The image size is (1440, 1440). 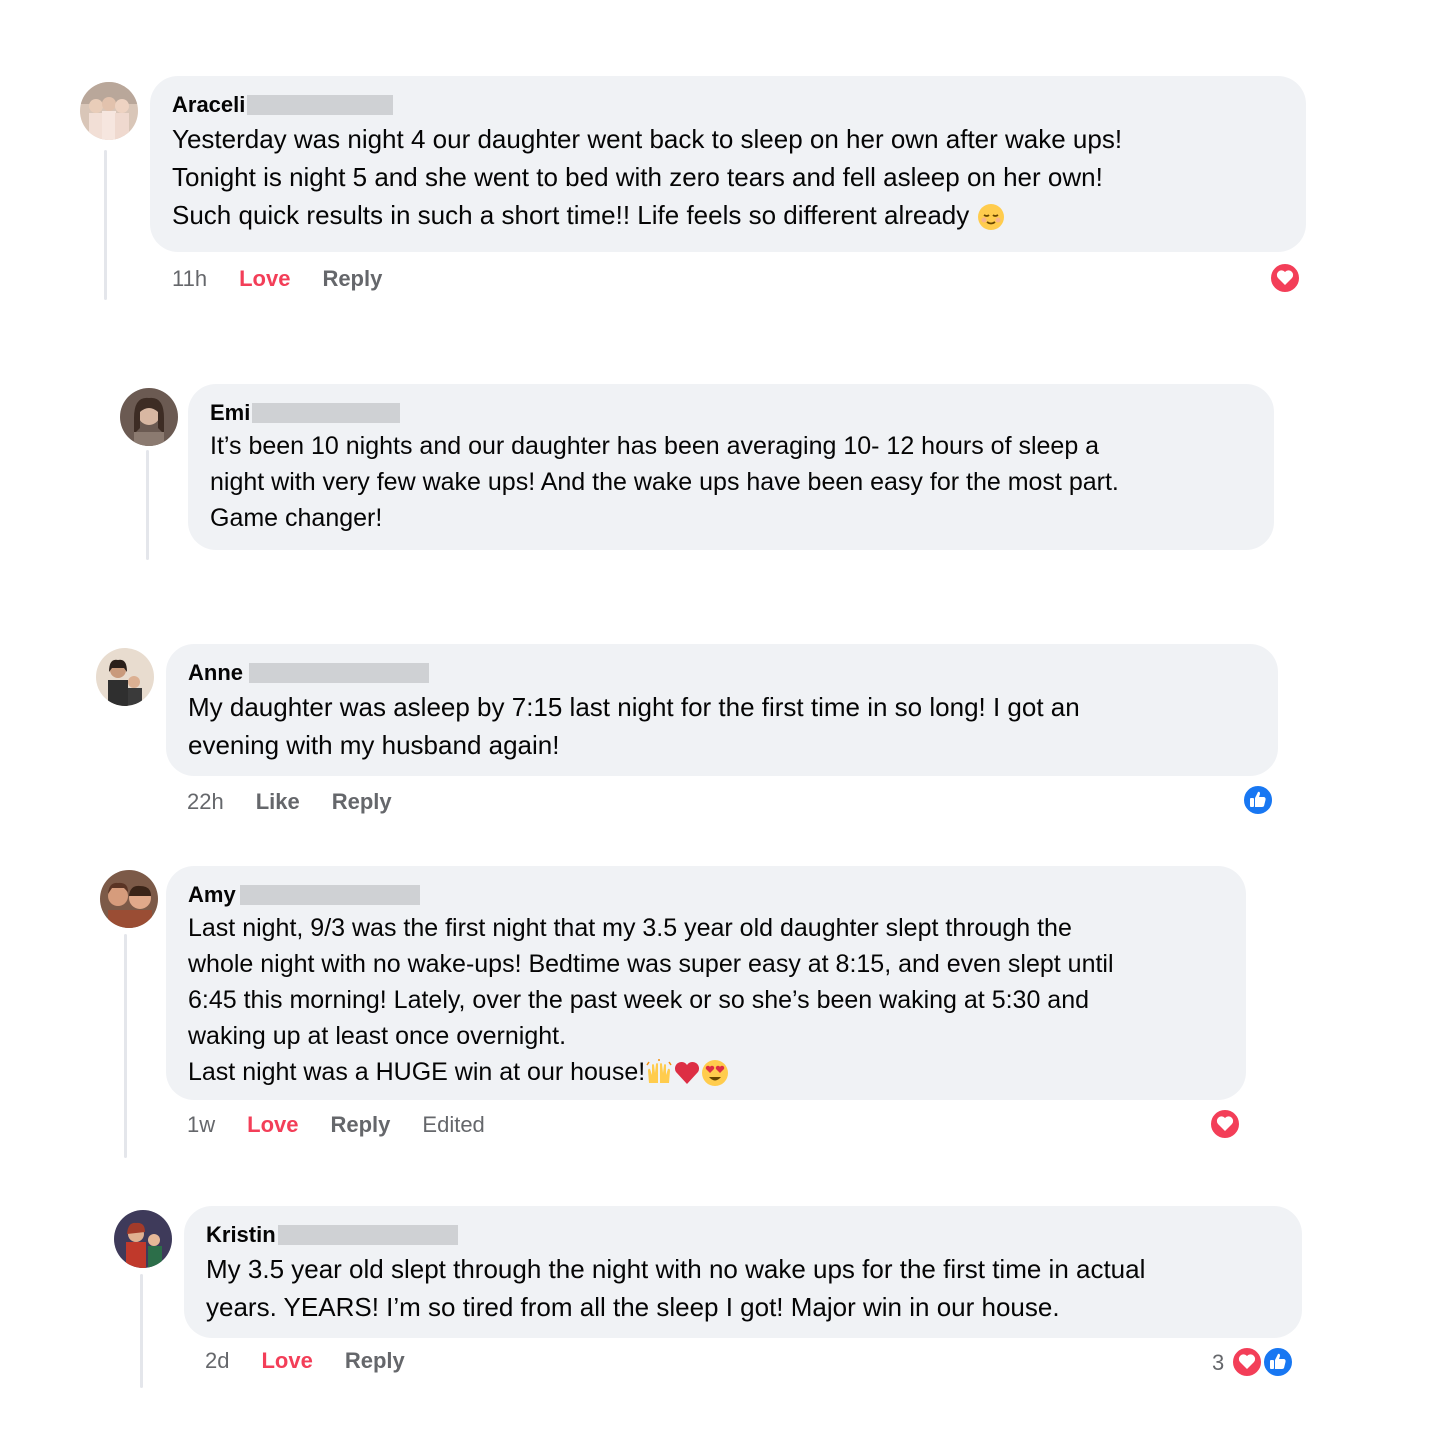 What do you see at coordinates (293, 279) in the screenshot?
I see `comment-actions: 11h Love Reply` at bounding box center [293, 279].